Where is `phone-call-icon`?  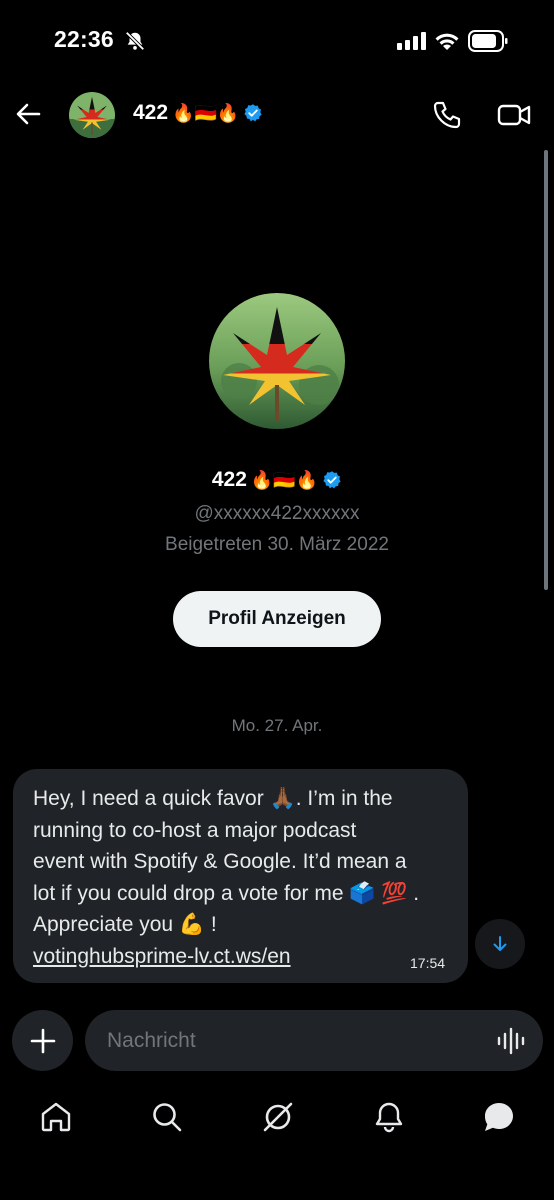
phone-call-icon is located at coordinates (447, 115).